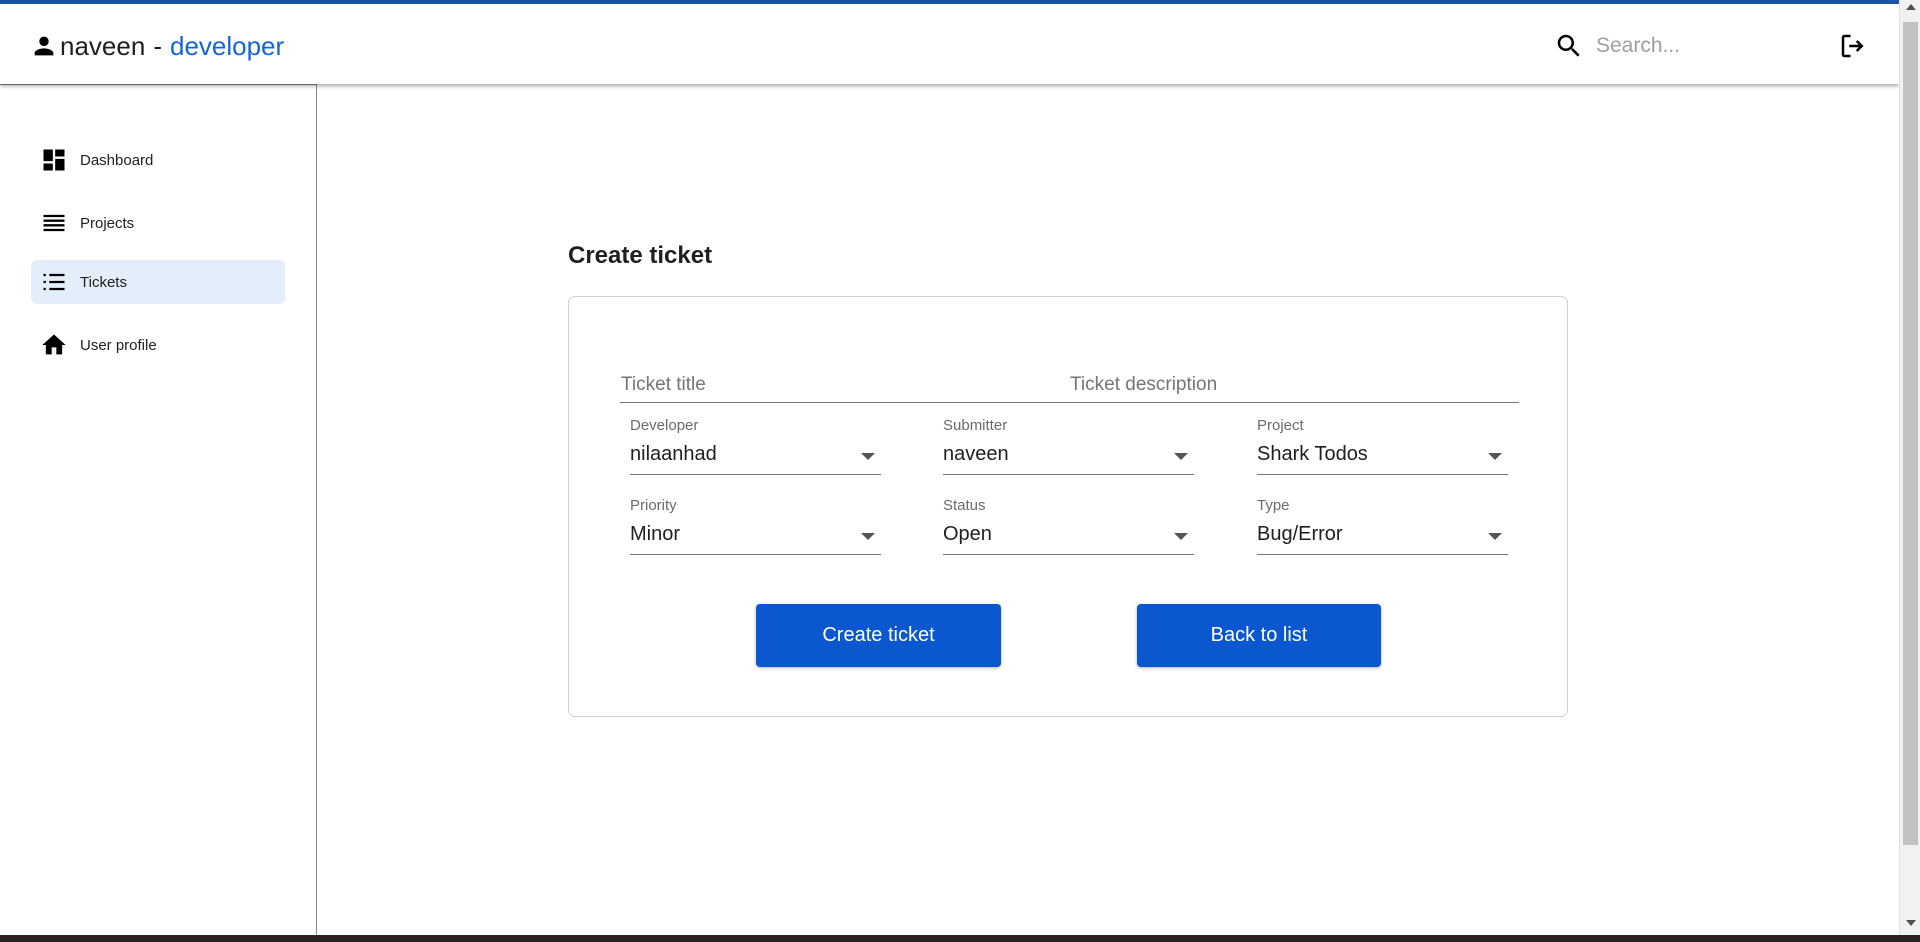 This screenshot has height=942, width=1920. I want to click on select-value: nilaanhad, so click(673, 454).